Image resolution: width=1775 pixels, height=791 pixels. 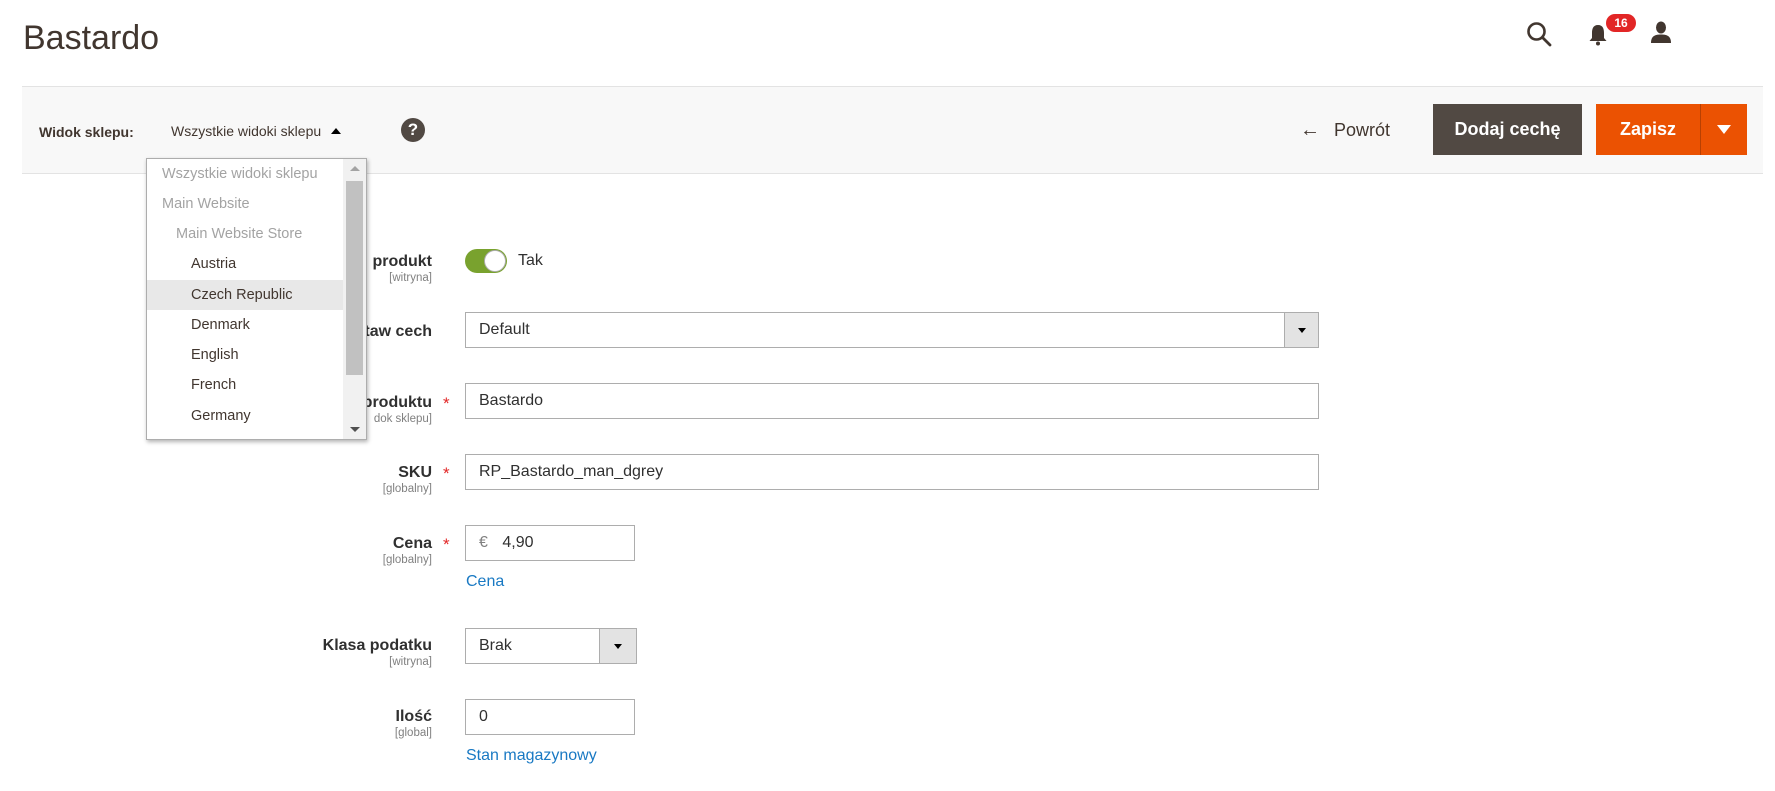 What do you see at coordinates (240, 174) in the screenshot?
I see `store-option: Wszystkie widoki sklepu` at bounding box center [240, 174].